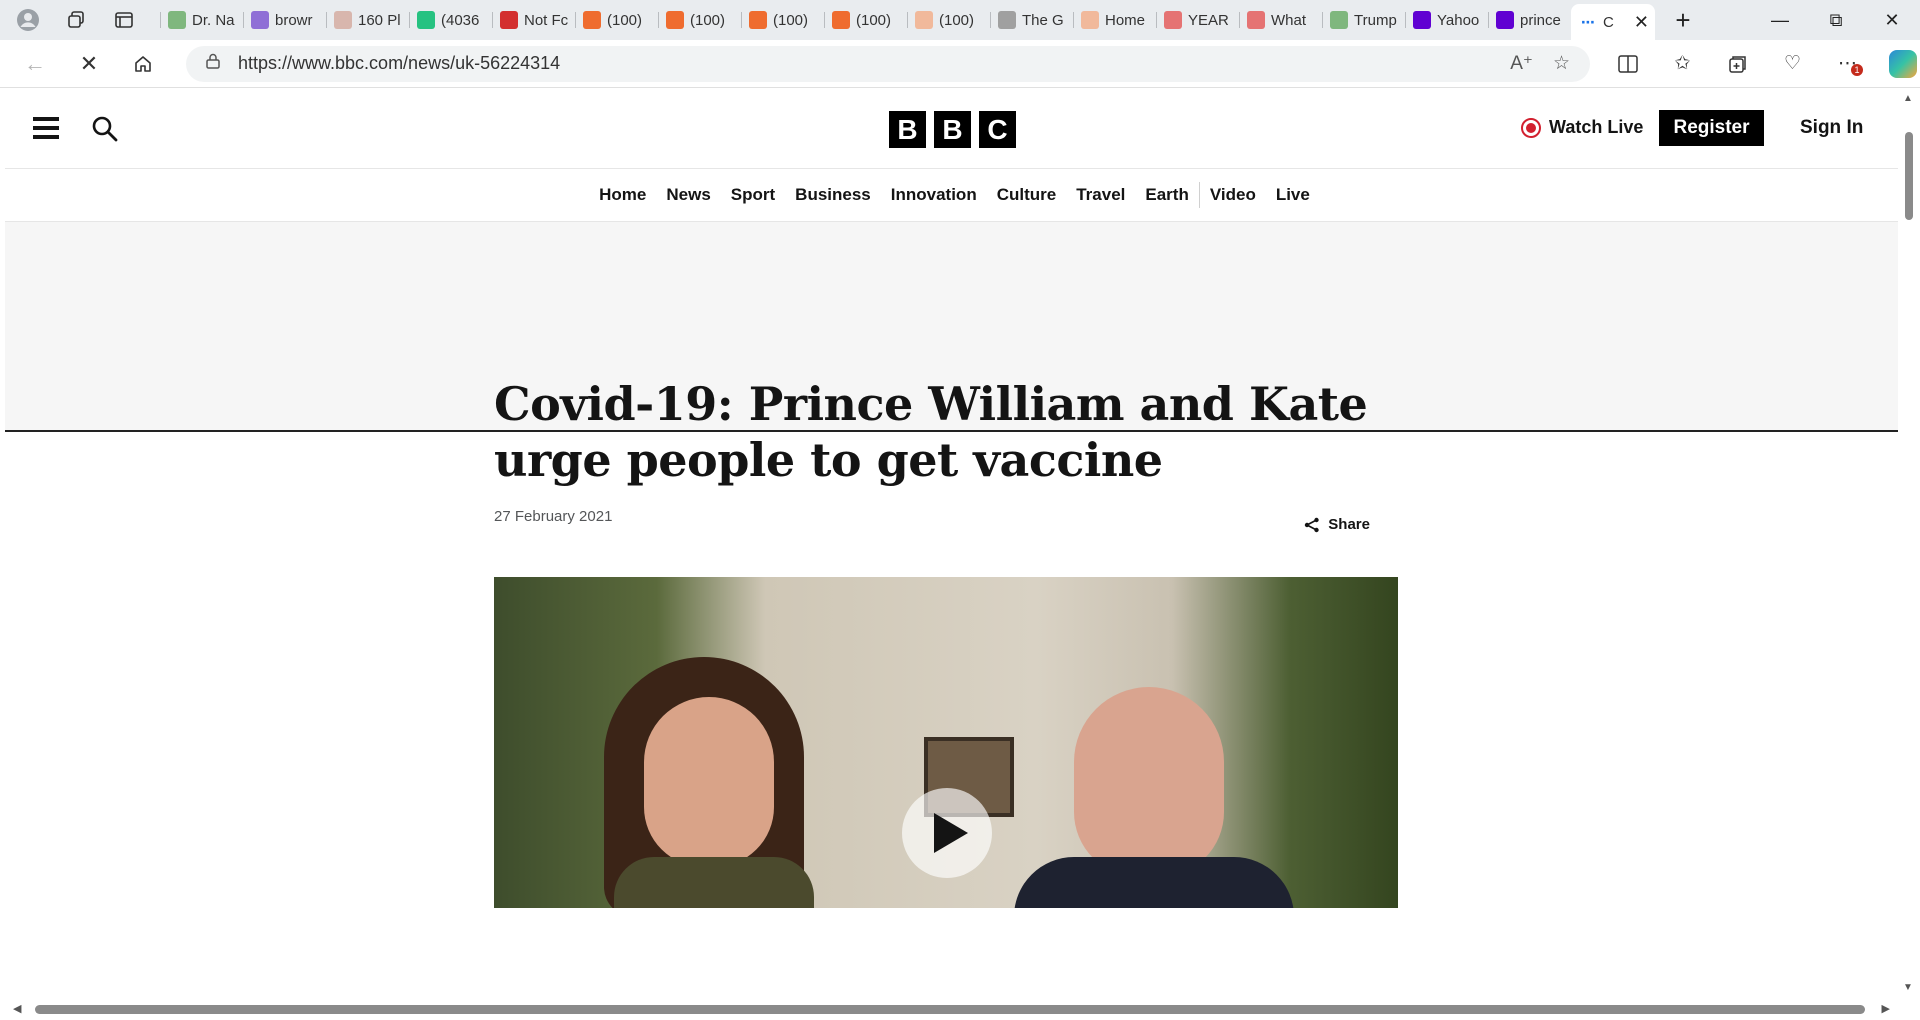 The width and height of the screenshot is (1920, 1020). I want to click on tab-title: prince, so click(1540, 20).